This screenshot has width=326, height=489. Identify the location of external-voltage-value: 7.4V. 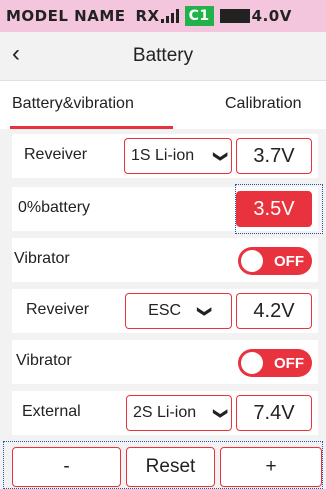
(274, 413).